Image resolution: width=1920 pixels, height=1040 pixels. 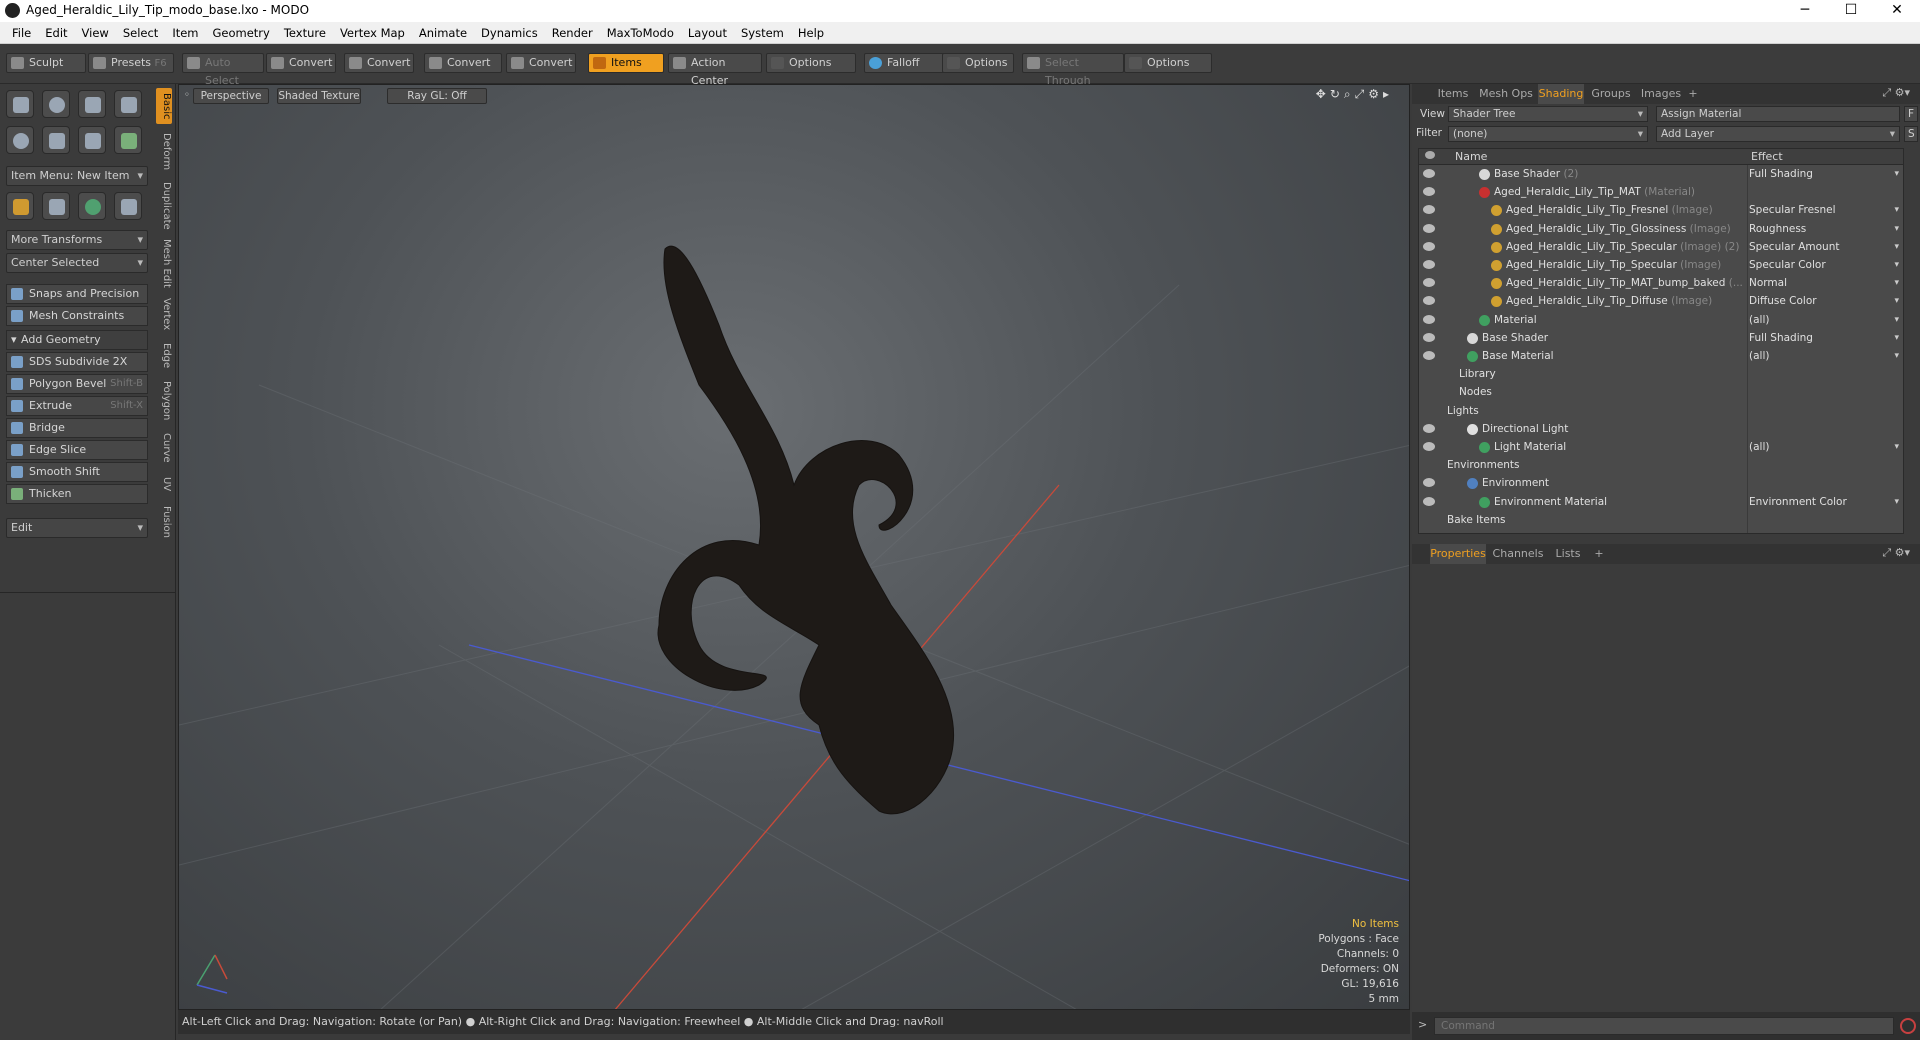 I want to click on record-icon, so click(x=1908, y=1026).